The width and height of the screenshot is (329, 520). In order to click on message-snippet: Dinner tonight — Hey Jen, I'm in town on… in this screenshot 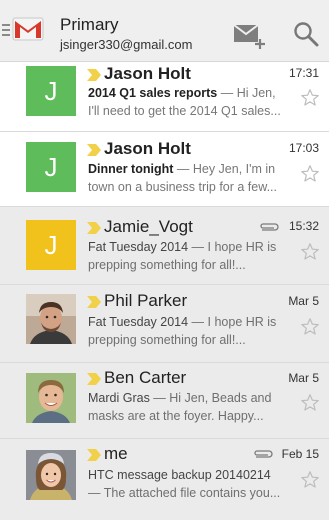, I will do `click(185, 178)`.